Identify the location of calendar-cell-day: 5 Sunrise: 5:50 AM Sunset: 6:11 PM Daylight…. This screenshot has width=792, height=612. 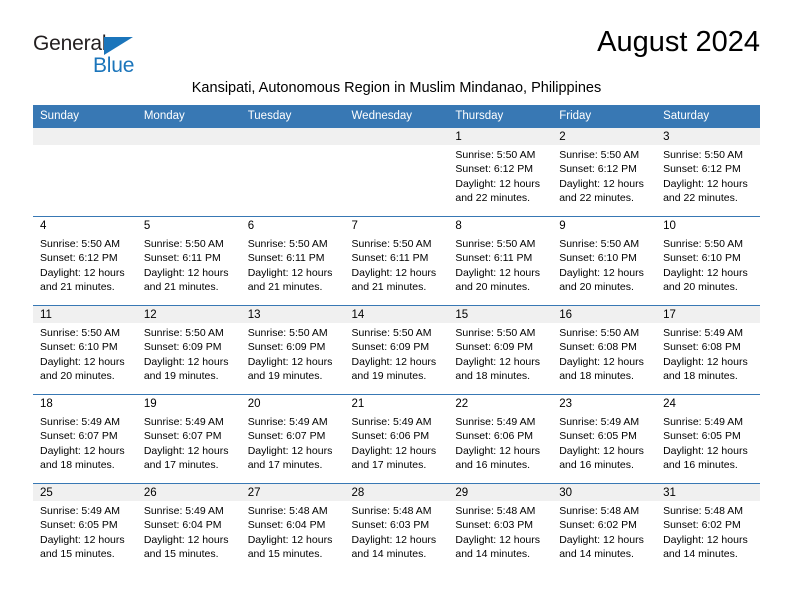
(188, 260).